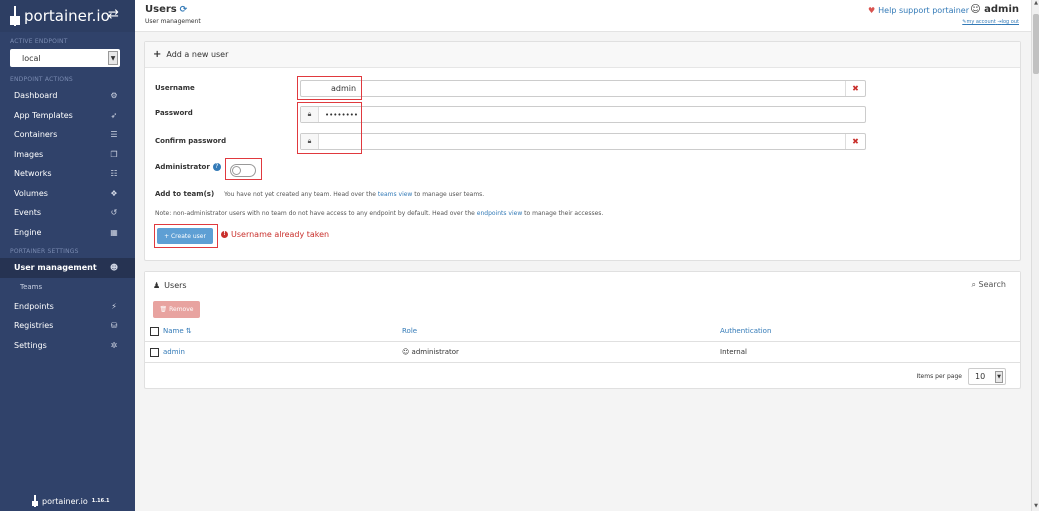  I want to click on endpoints-view-link: endpoints view, so click(499, 213).